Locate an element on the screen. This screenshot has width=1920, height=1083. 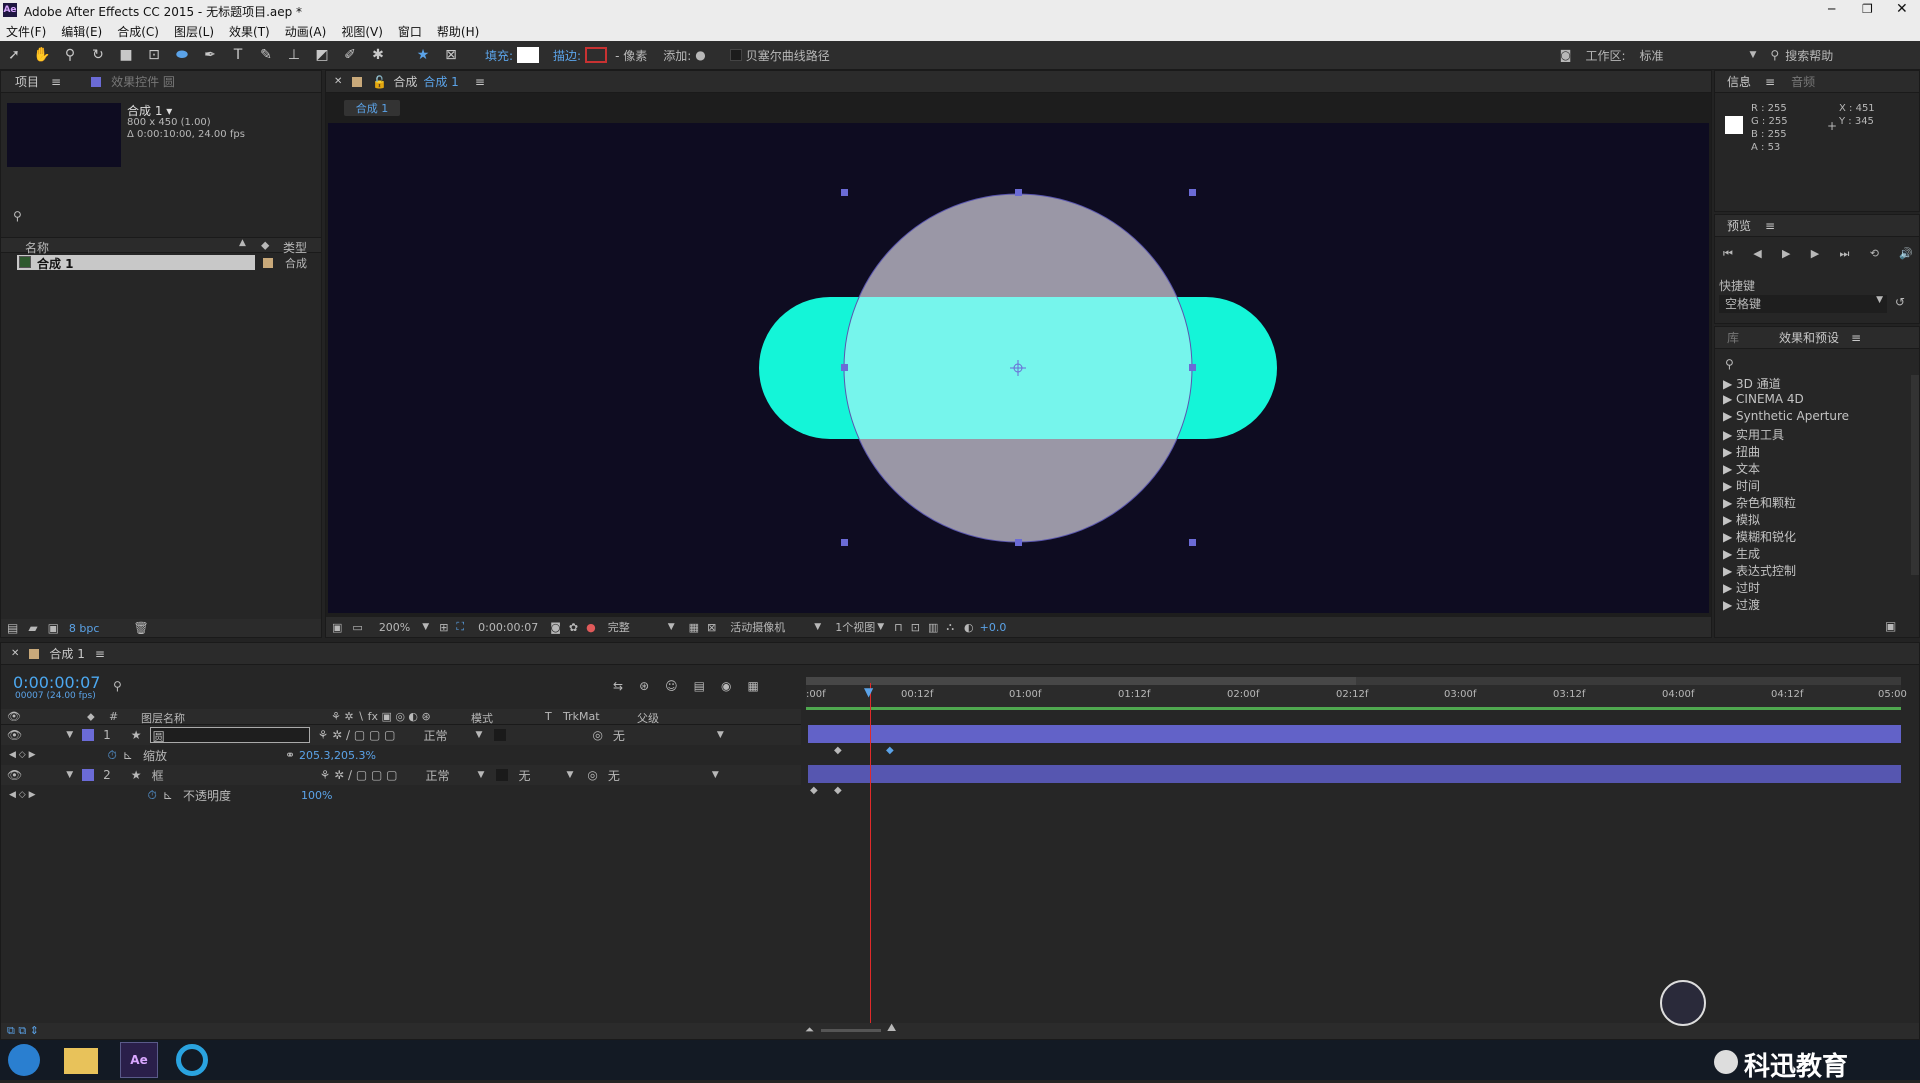
maximize-button: ❐ is located at coordinates (1867, 9).